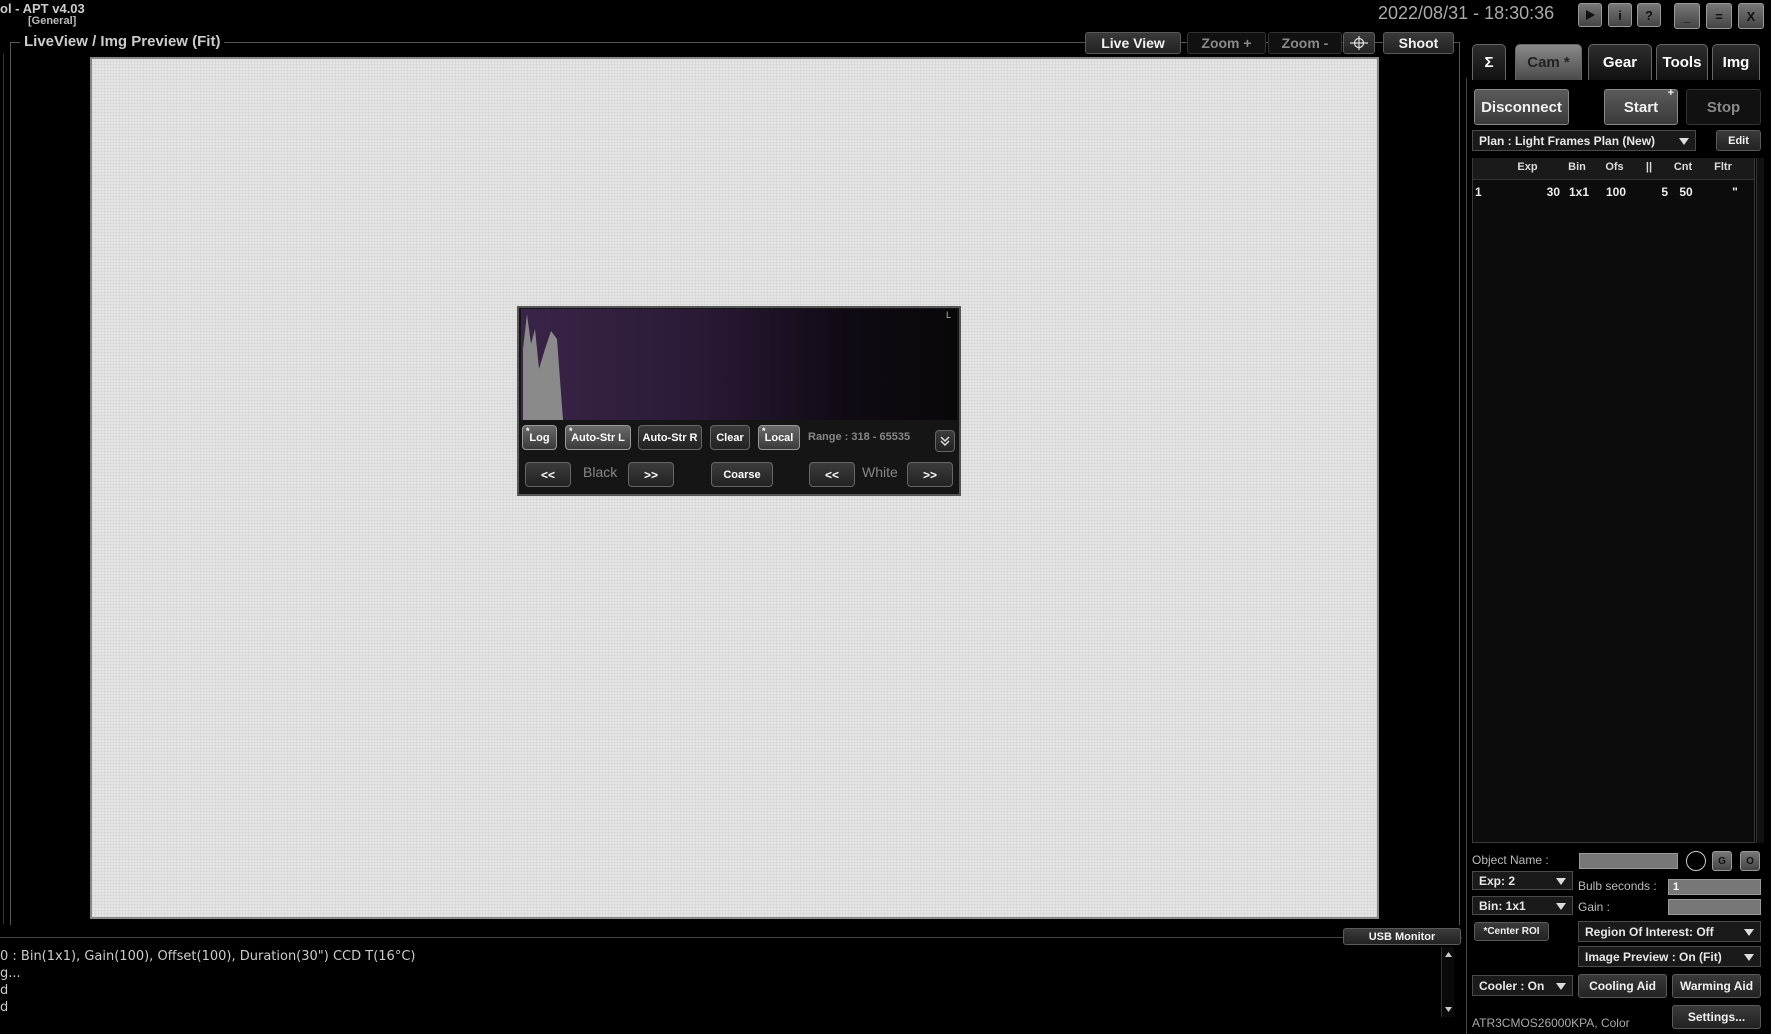 The height and width of the screenshot is (1034, 1771). I want to click on exp-label: Exp: 2, so click(1497, 880).